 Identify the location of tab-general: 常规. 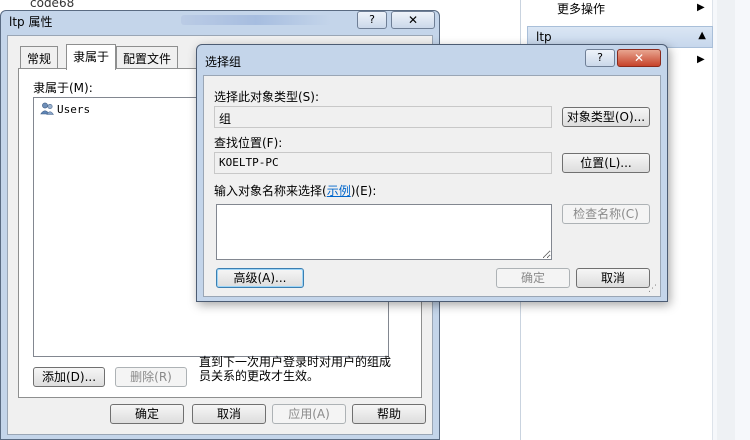
(39, 57).